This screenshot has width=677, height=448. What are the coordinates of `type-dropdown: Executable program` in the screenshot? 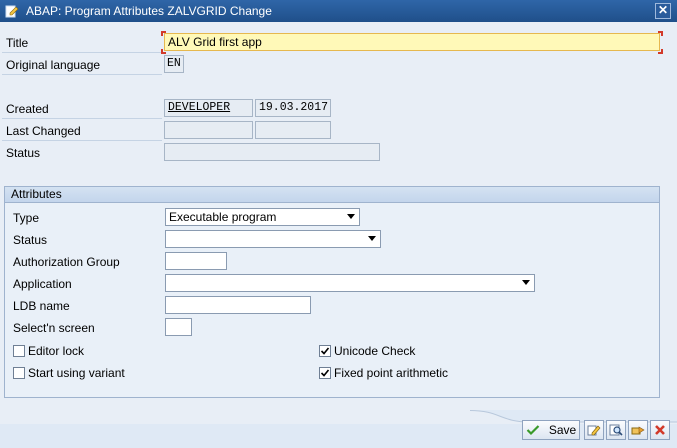 It's located at (262, 217).